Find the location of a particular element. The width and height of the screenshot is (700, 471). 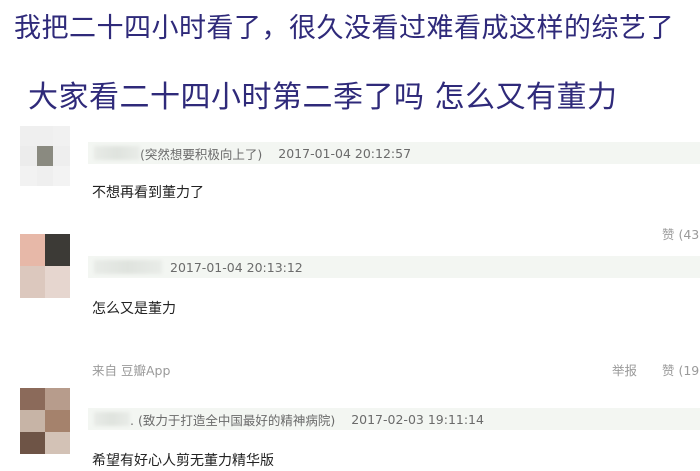

commenter-signature: (突然想要积极向上了) is located at coordinates (201, 154).